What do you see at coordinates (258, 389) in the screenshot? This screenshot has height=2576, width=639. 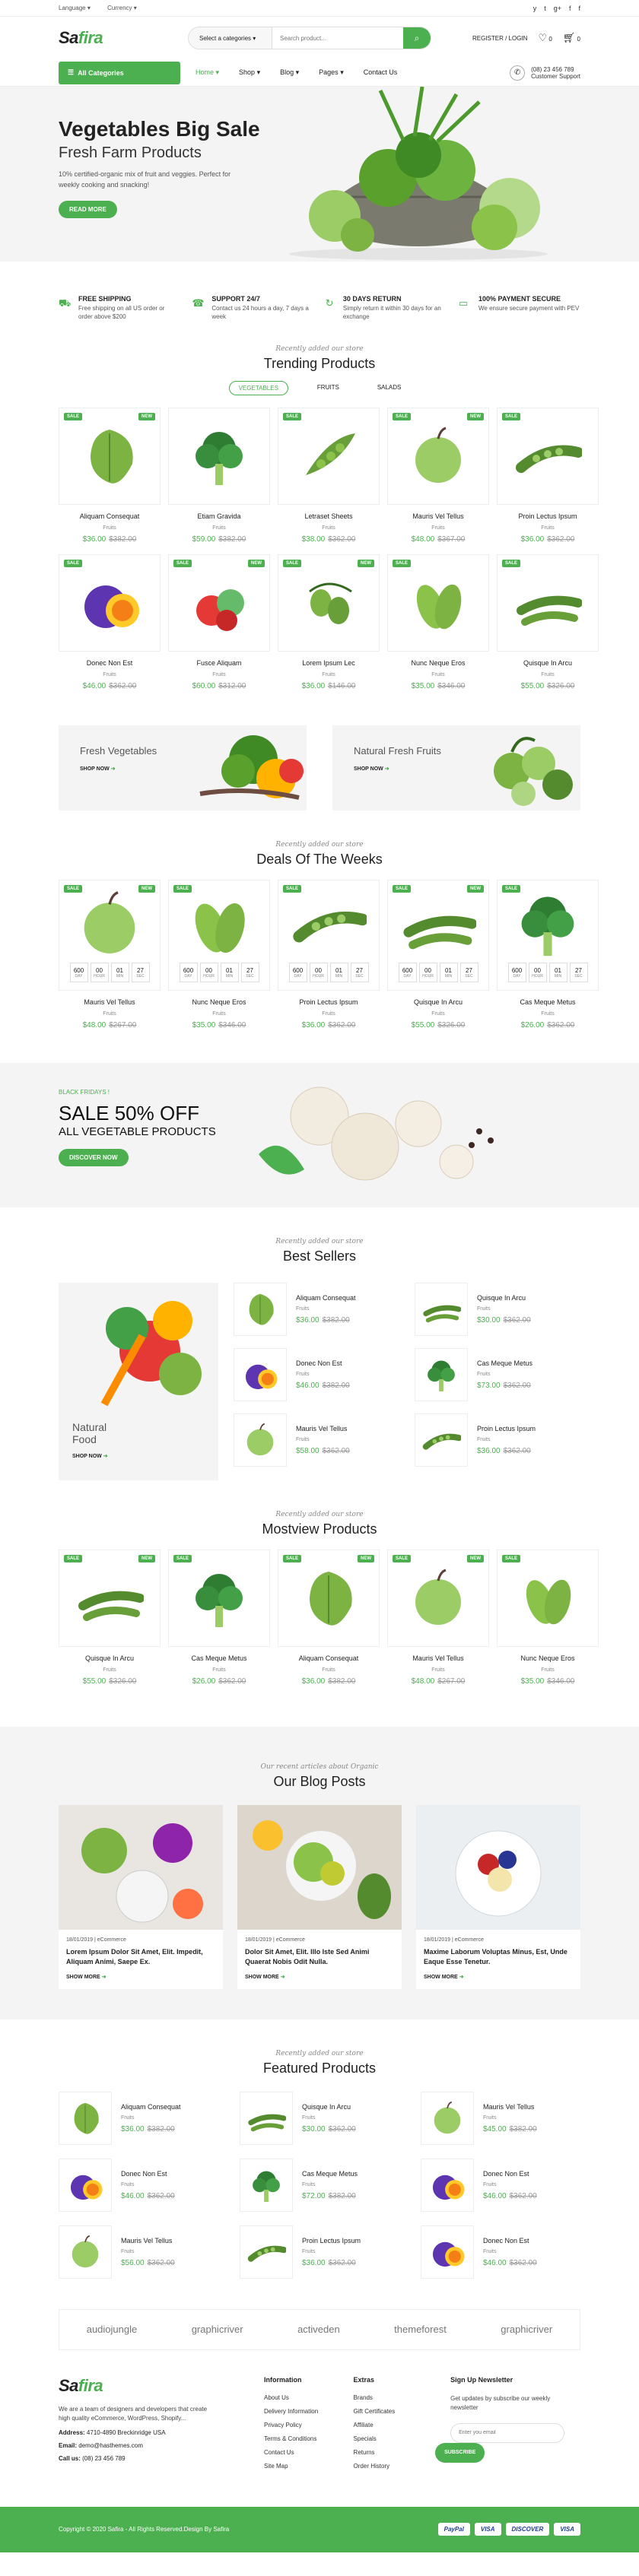 I see `tab-vegetables: VEGETABLES` at bounding box center [258, 389].